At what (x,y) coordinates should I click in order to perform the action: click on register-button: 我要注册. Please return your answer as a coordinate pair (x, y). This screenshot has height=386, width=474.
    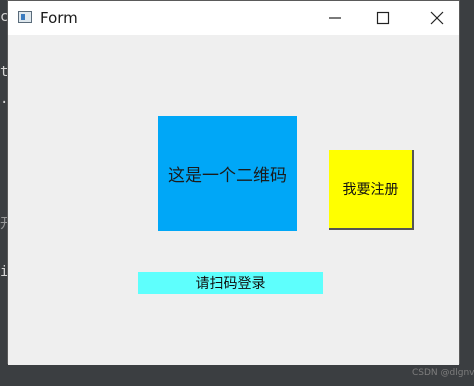
    Looking at the image, I should click on (371, 190).